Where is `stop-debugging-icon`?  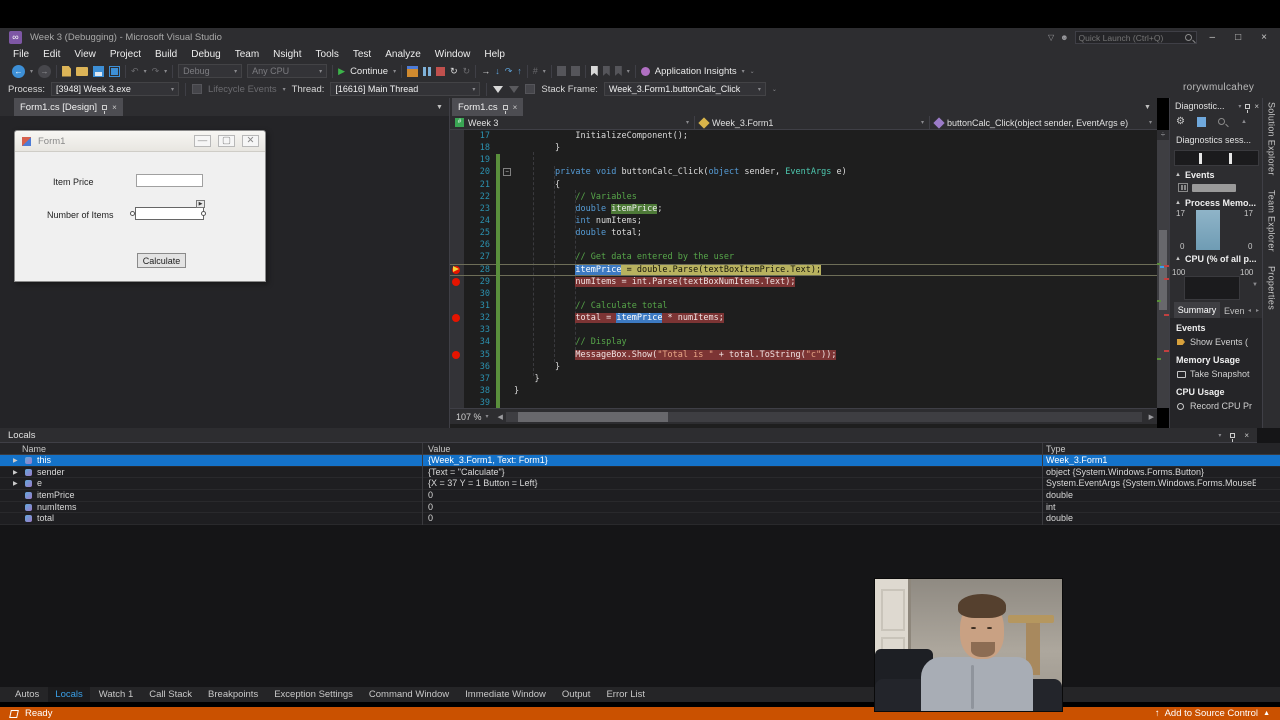 stop-debugging-icon is located at coordinates (441, 71).